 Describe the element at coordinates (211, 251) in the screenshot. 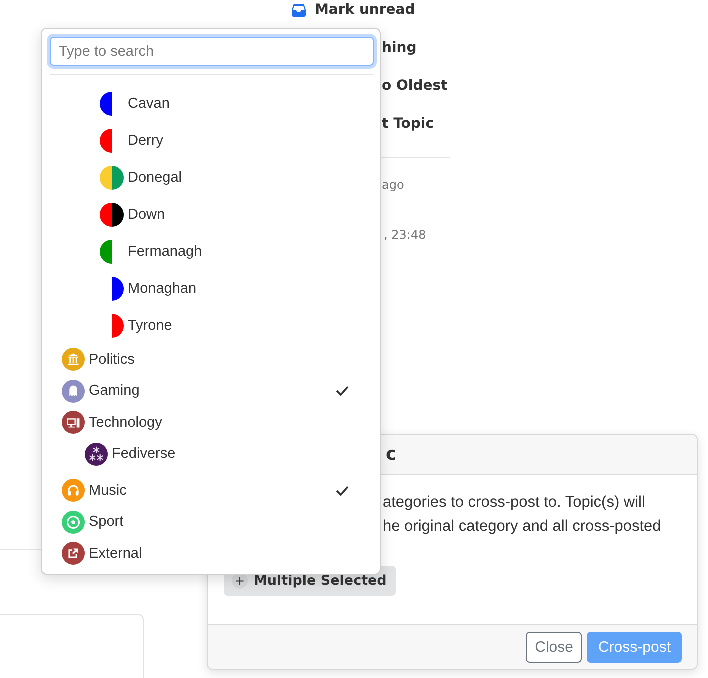

I see `category-option: Fermanagh` at that location.